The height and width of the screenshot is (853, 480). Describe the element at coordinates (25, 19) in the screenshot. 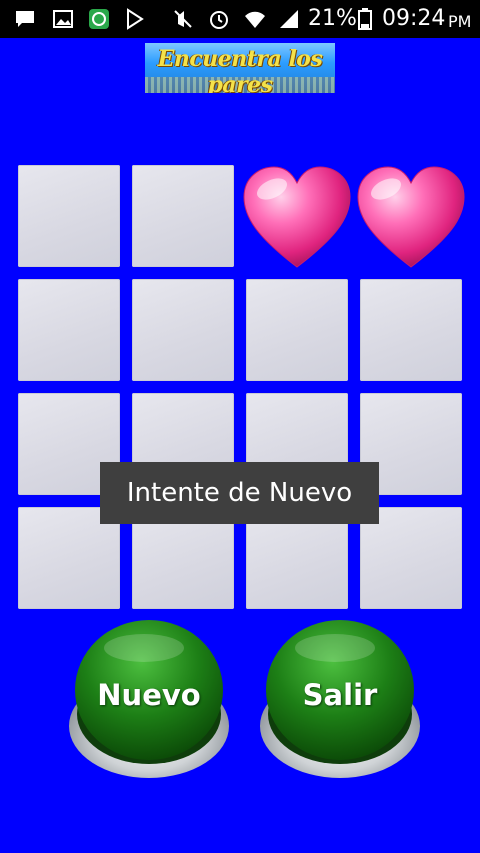

I see `chat-icon` at that location.